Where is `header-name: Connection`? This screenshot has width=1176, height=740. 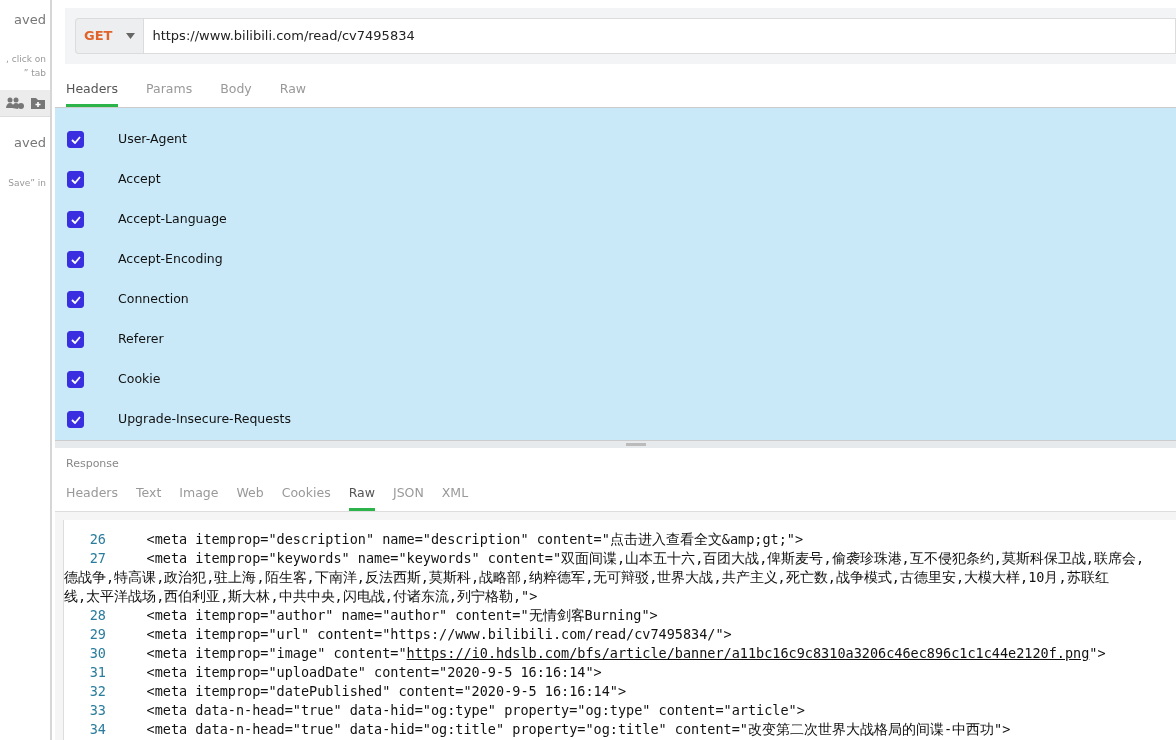
header-name: Connection is located at coordinates (153, 299).